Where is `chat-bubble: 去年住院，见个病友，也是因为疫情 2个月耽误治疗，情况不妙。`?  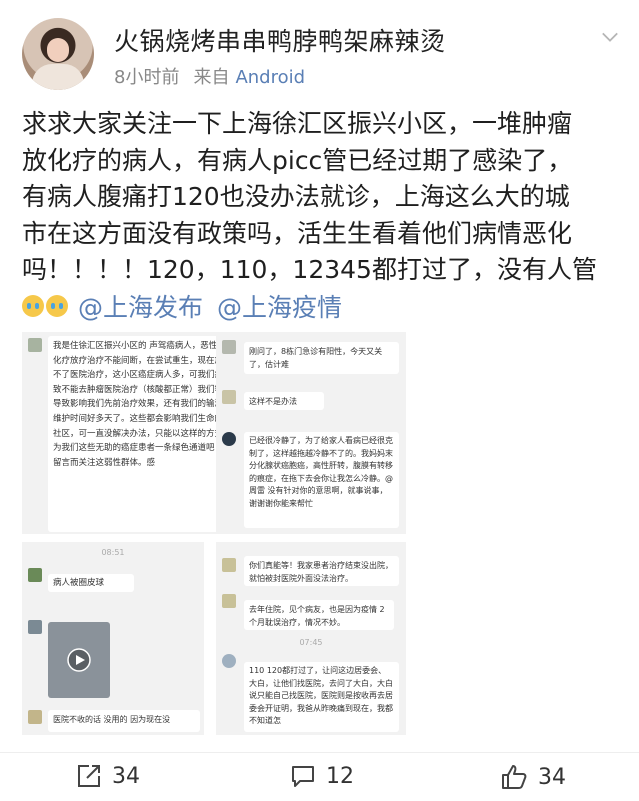
chat-bubble: 去年住院，见个病友，也是因为疫情 2个月耽误治疗，情况不妙。 is located at coordinates (319, 615).